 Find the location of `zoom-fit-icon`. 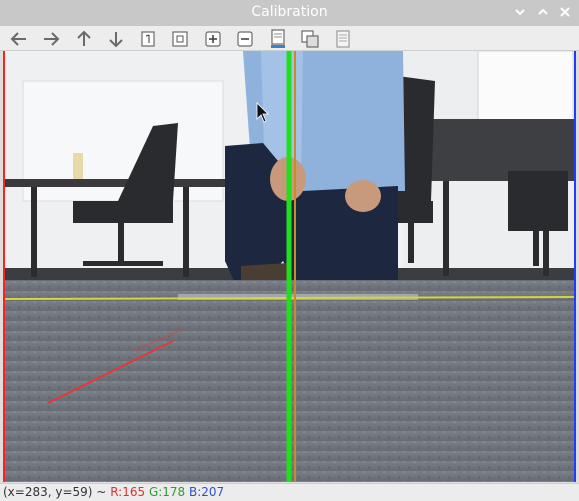

zoom-fit-icon is located at coordinates (180, 39).